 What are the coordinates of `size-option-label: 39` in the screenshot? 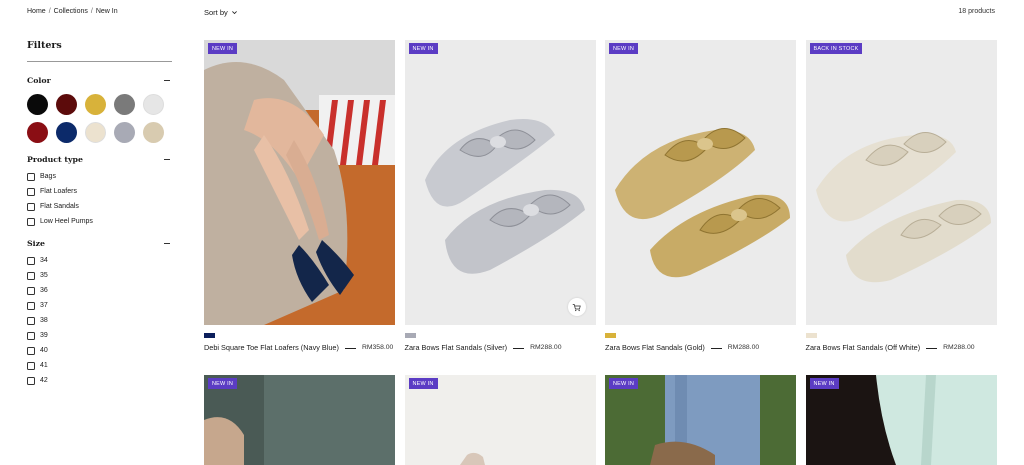 It's located at (44, 335).